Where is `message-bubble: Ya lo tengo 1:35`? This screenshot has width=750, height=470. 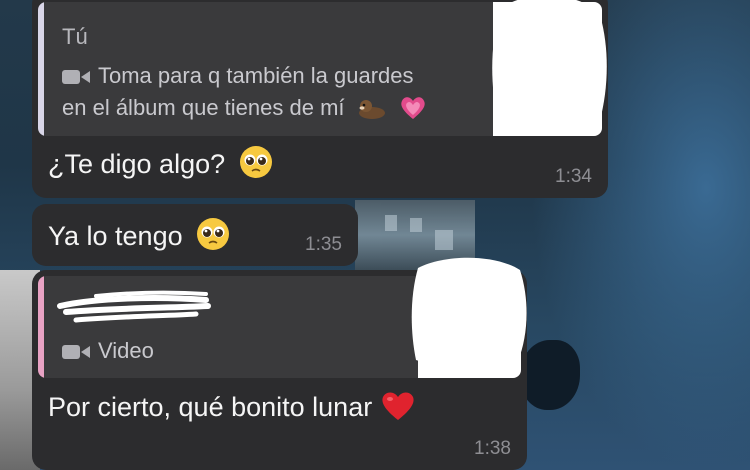
message-bubble: Ya lo tengo 1:35 is located at coordinates (195, 235).